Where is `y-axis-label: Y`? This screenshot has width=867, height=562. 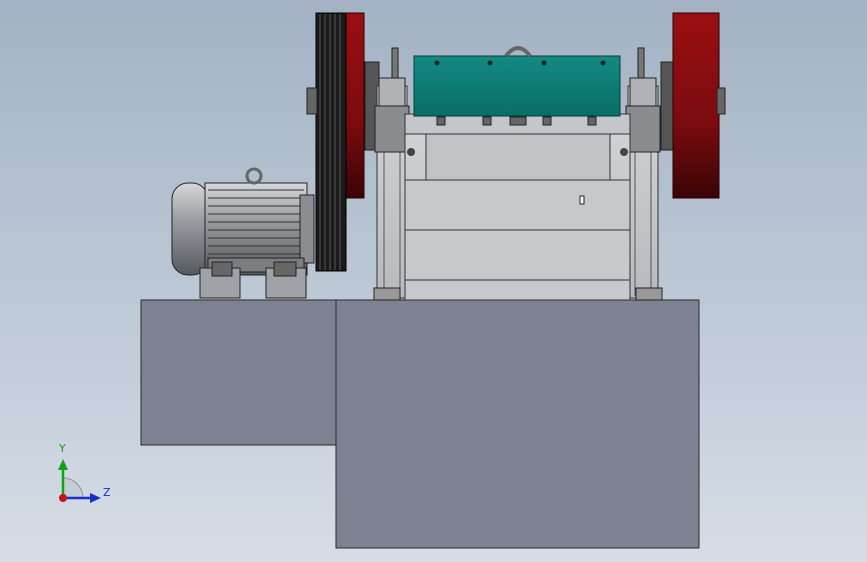 y-axis-label: Y is located at coordinates (62, 448).